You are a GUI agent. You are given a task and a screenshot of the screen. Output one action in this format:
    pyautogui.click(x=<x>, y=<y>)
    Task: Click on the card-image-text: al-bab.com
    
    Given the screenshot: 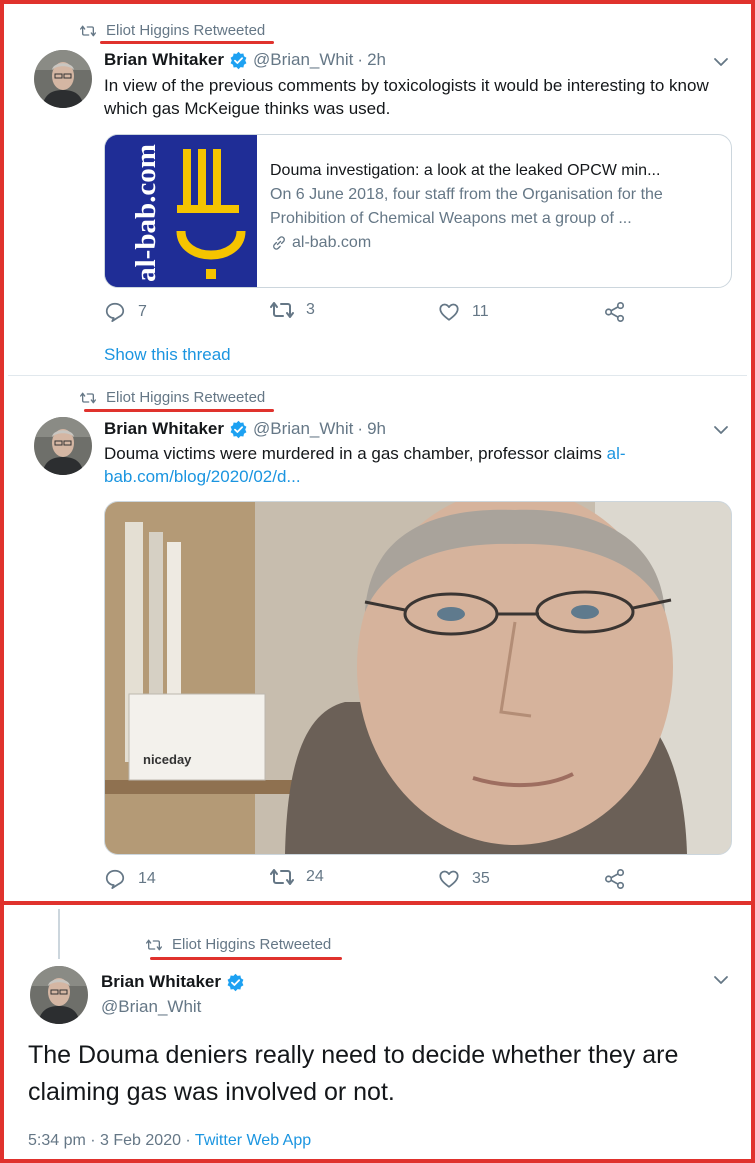 What is the action you would take?
    pyautogui.click(x=146, y=213)
    